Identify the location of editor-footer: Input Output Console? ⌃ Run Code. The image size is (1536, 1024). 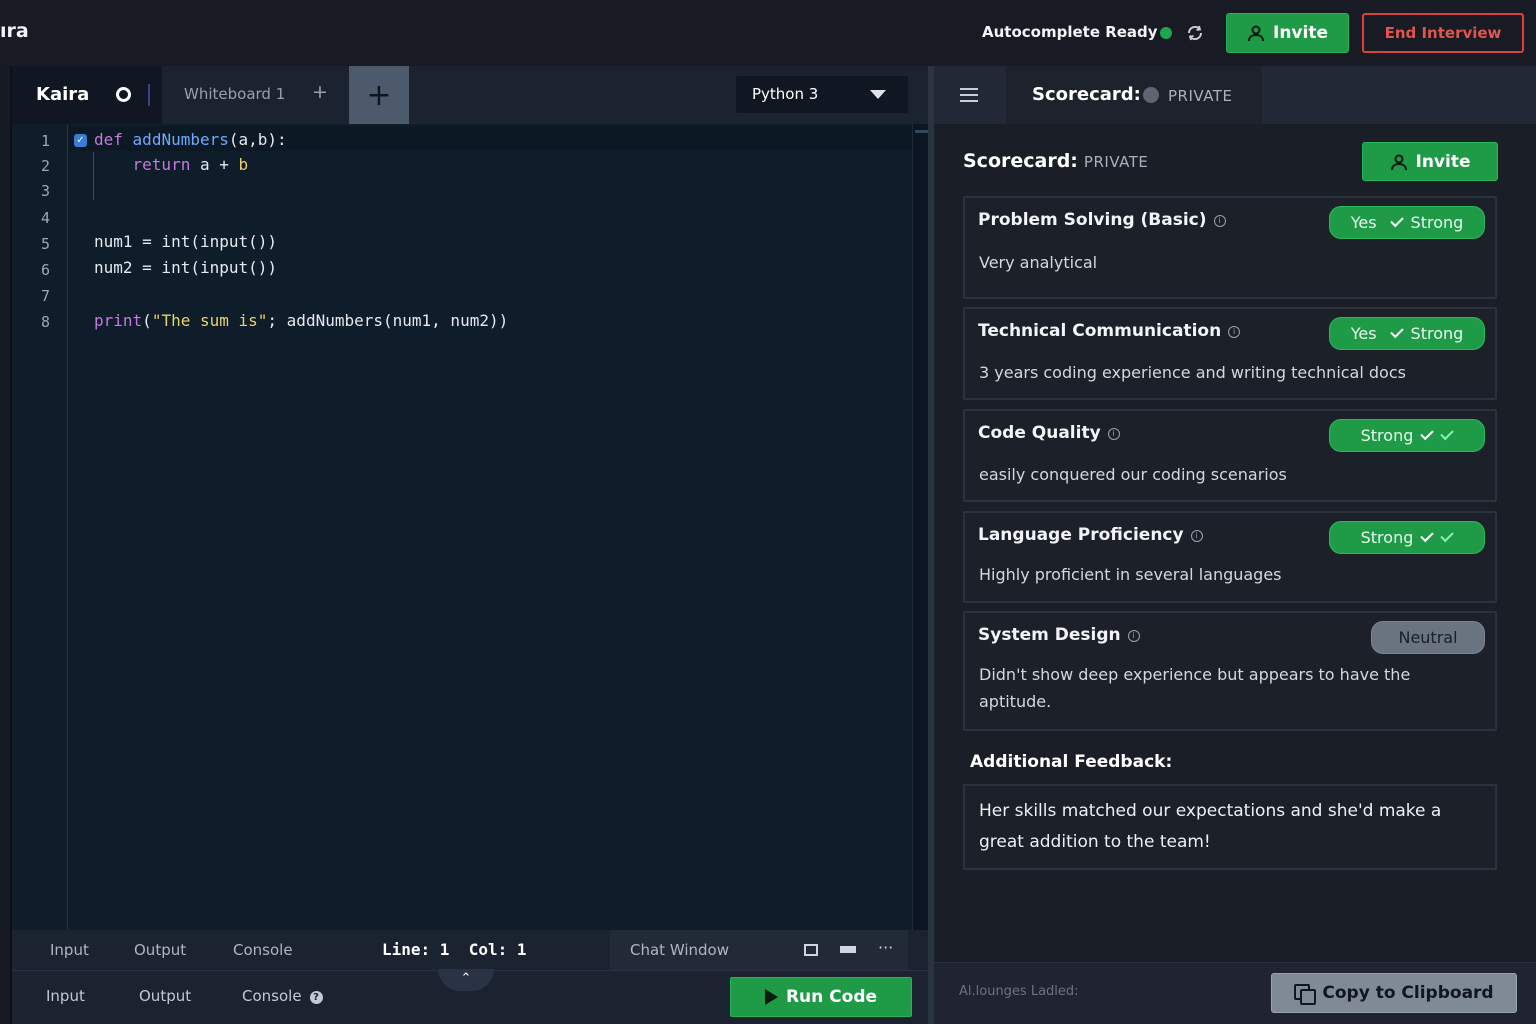
(471, 996).